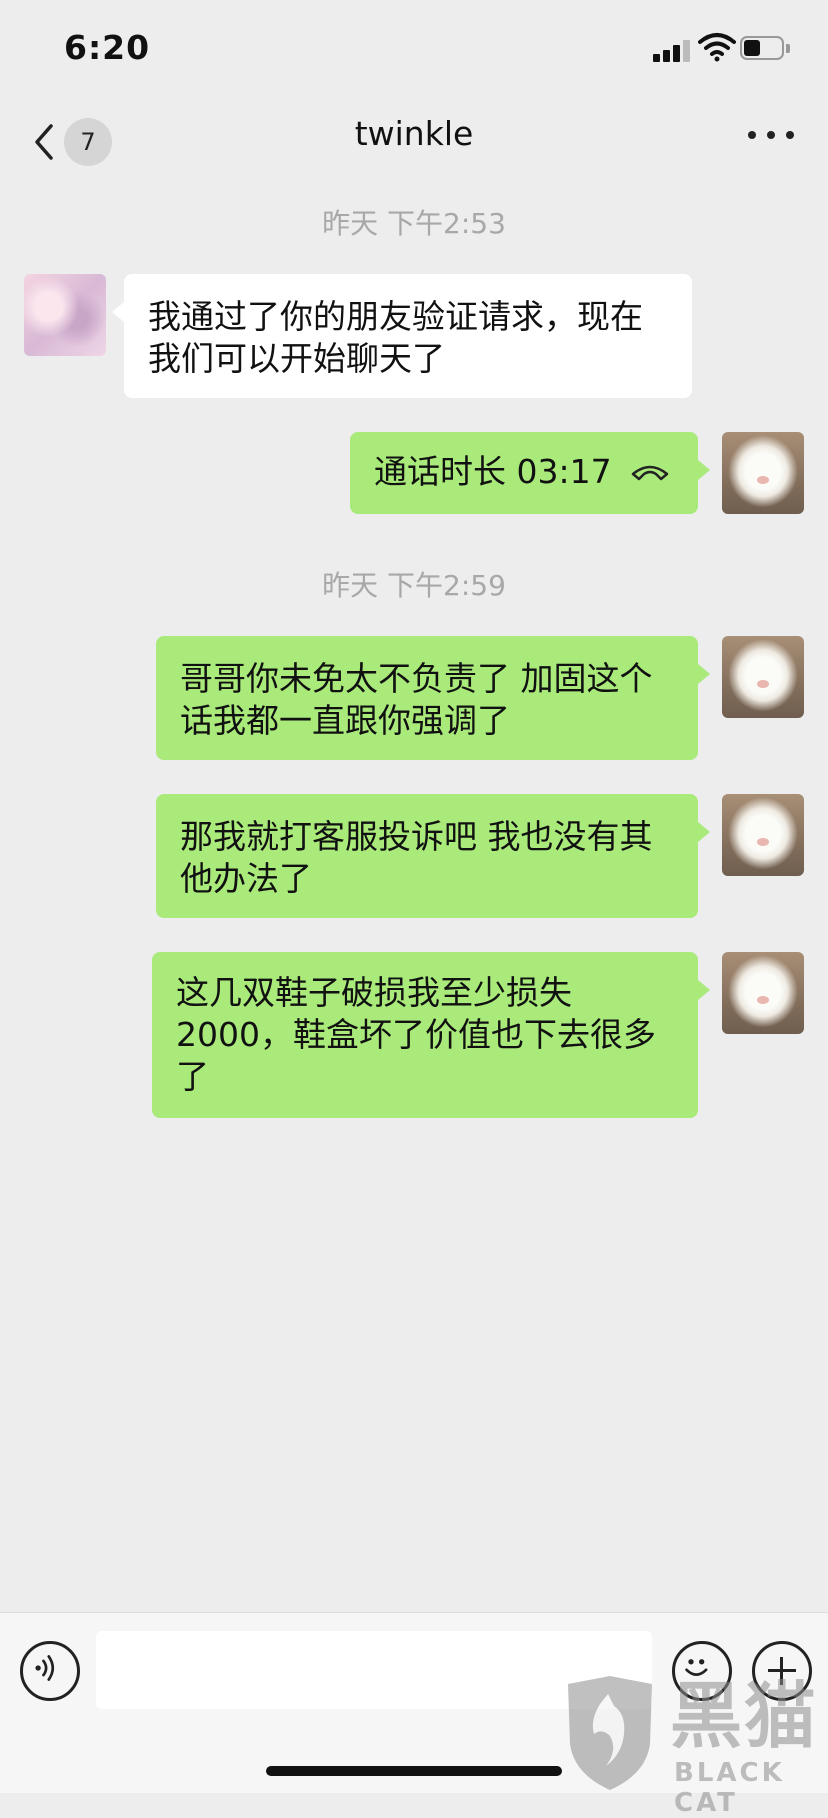 Image resolution: width=828 pixels, height=1818 pixels. What do you see at coordinates (717, 47) in the screenshot?
I see `wifi-icon` at bounding box center [717, 47].